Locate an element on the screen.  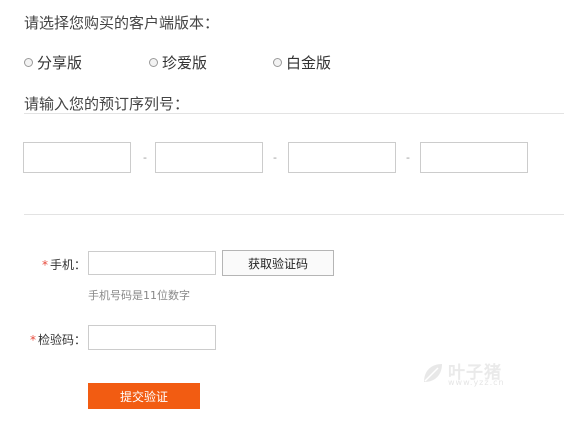
code-input is located at coordinates (152, 337).